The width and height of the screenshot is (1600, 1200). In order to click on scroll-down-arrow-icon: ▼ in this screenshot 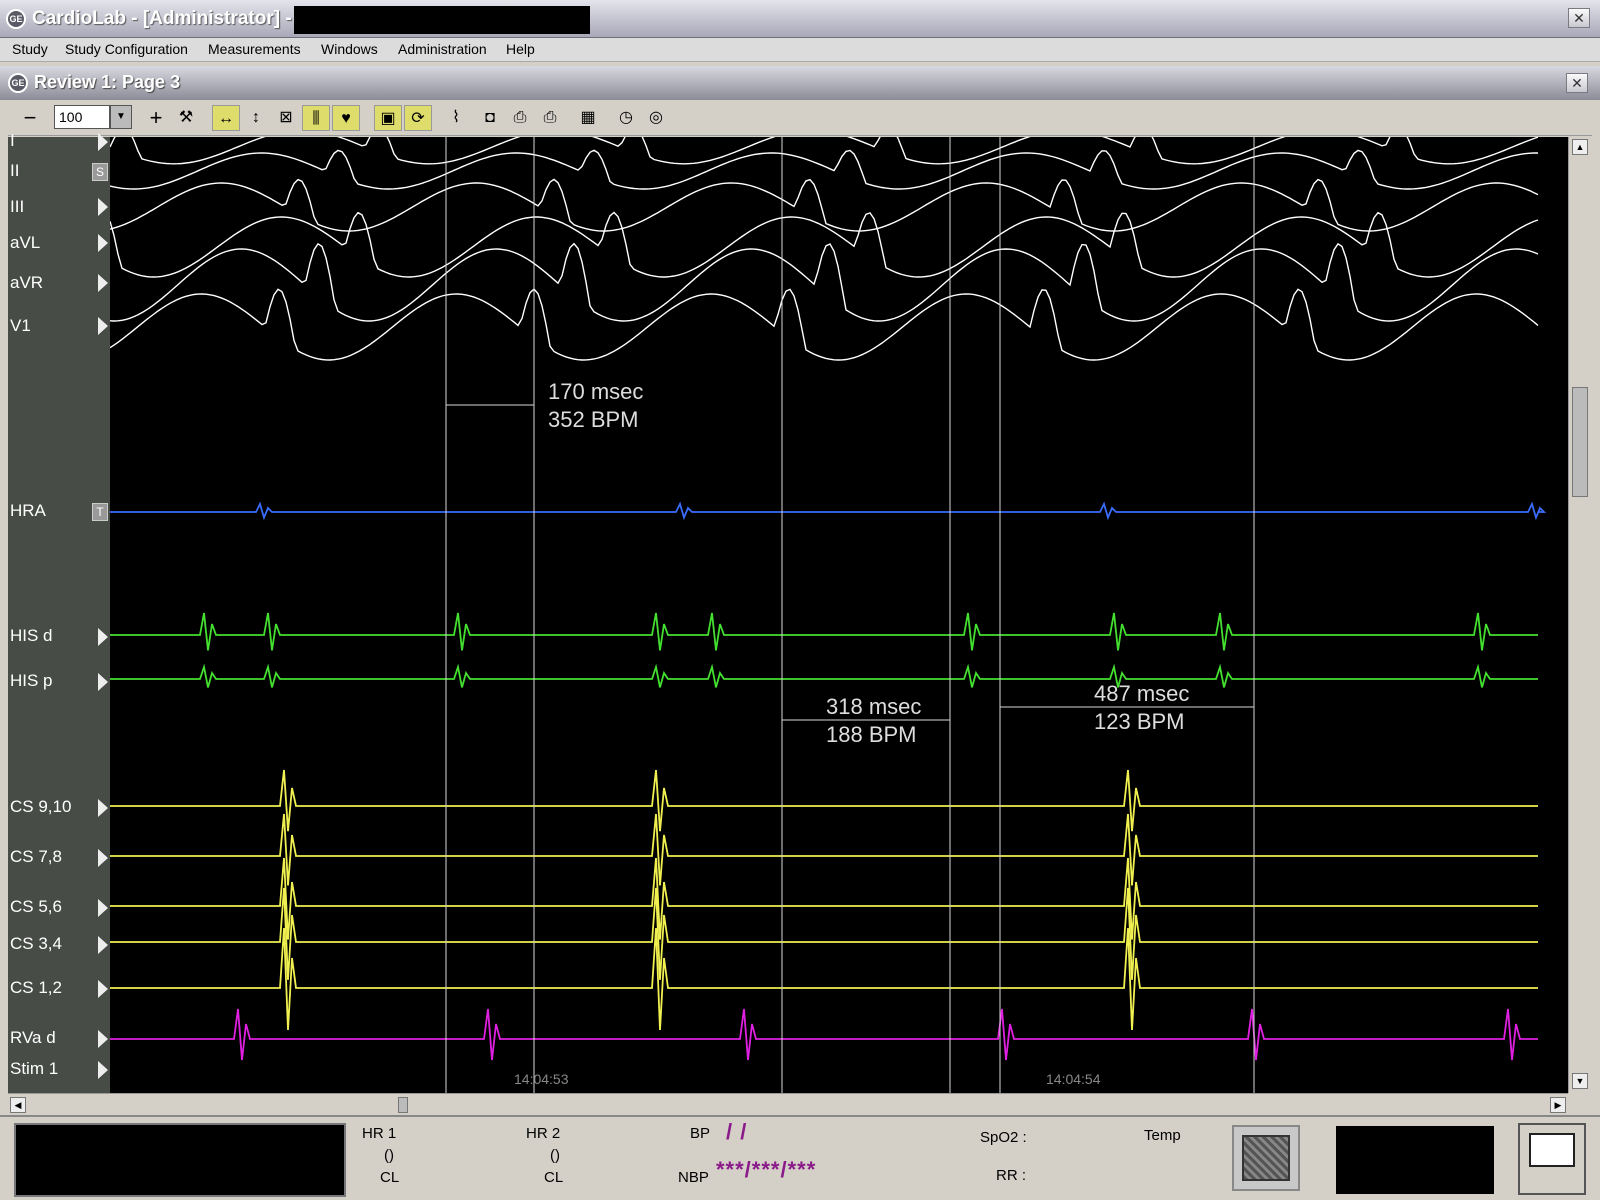, I will do `click(1580, 1081)`.